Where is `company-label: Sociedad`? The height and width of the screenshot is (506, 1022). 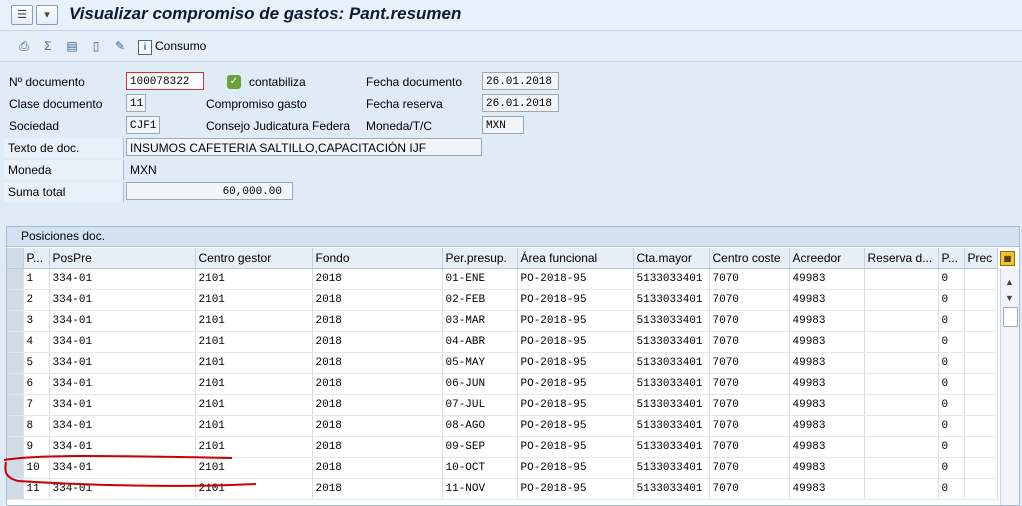 company-label: Sociedad is located at coordinates (34, 126).